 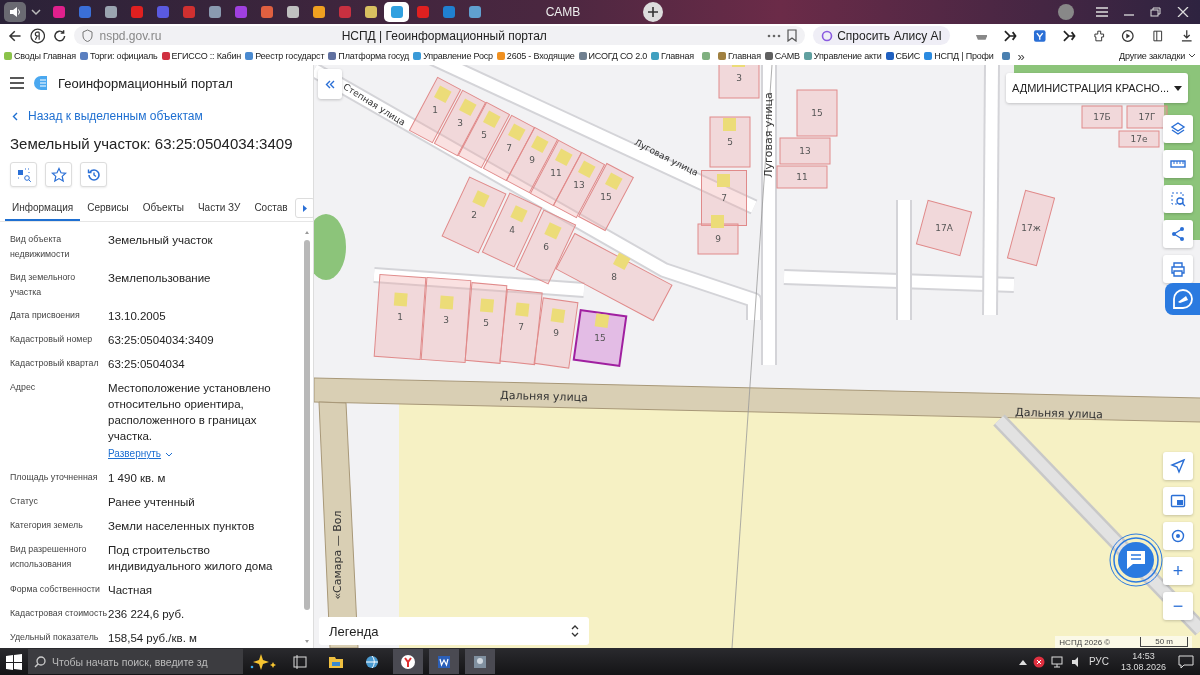 I want to click on more-bookmarks-button: », so click(x=1021, y=56).